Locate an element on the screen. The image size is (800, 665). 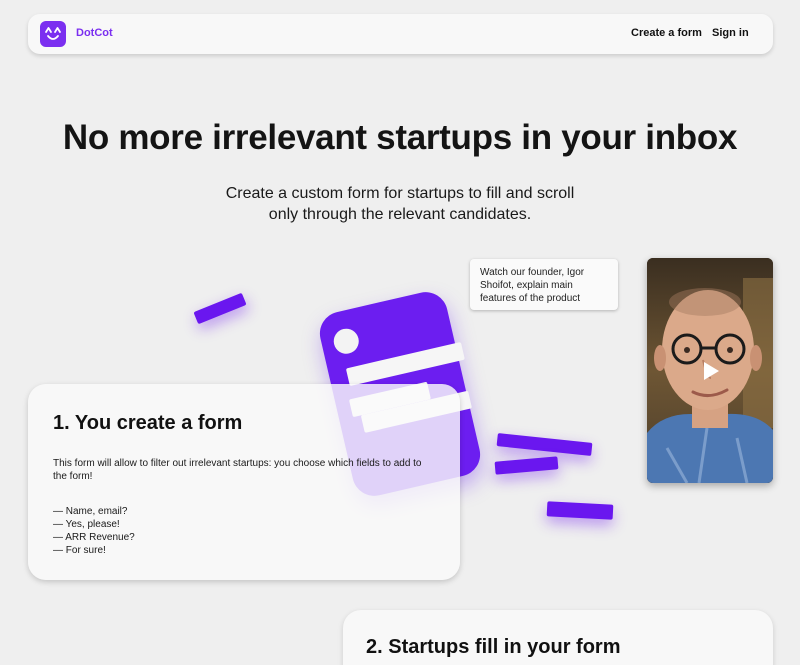
step-1-list-item: — For sure! is located at coordinates (79, 550).